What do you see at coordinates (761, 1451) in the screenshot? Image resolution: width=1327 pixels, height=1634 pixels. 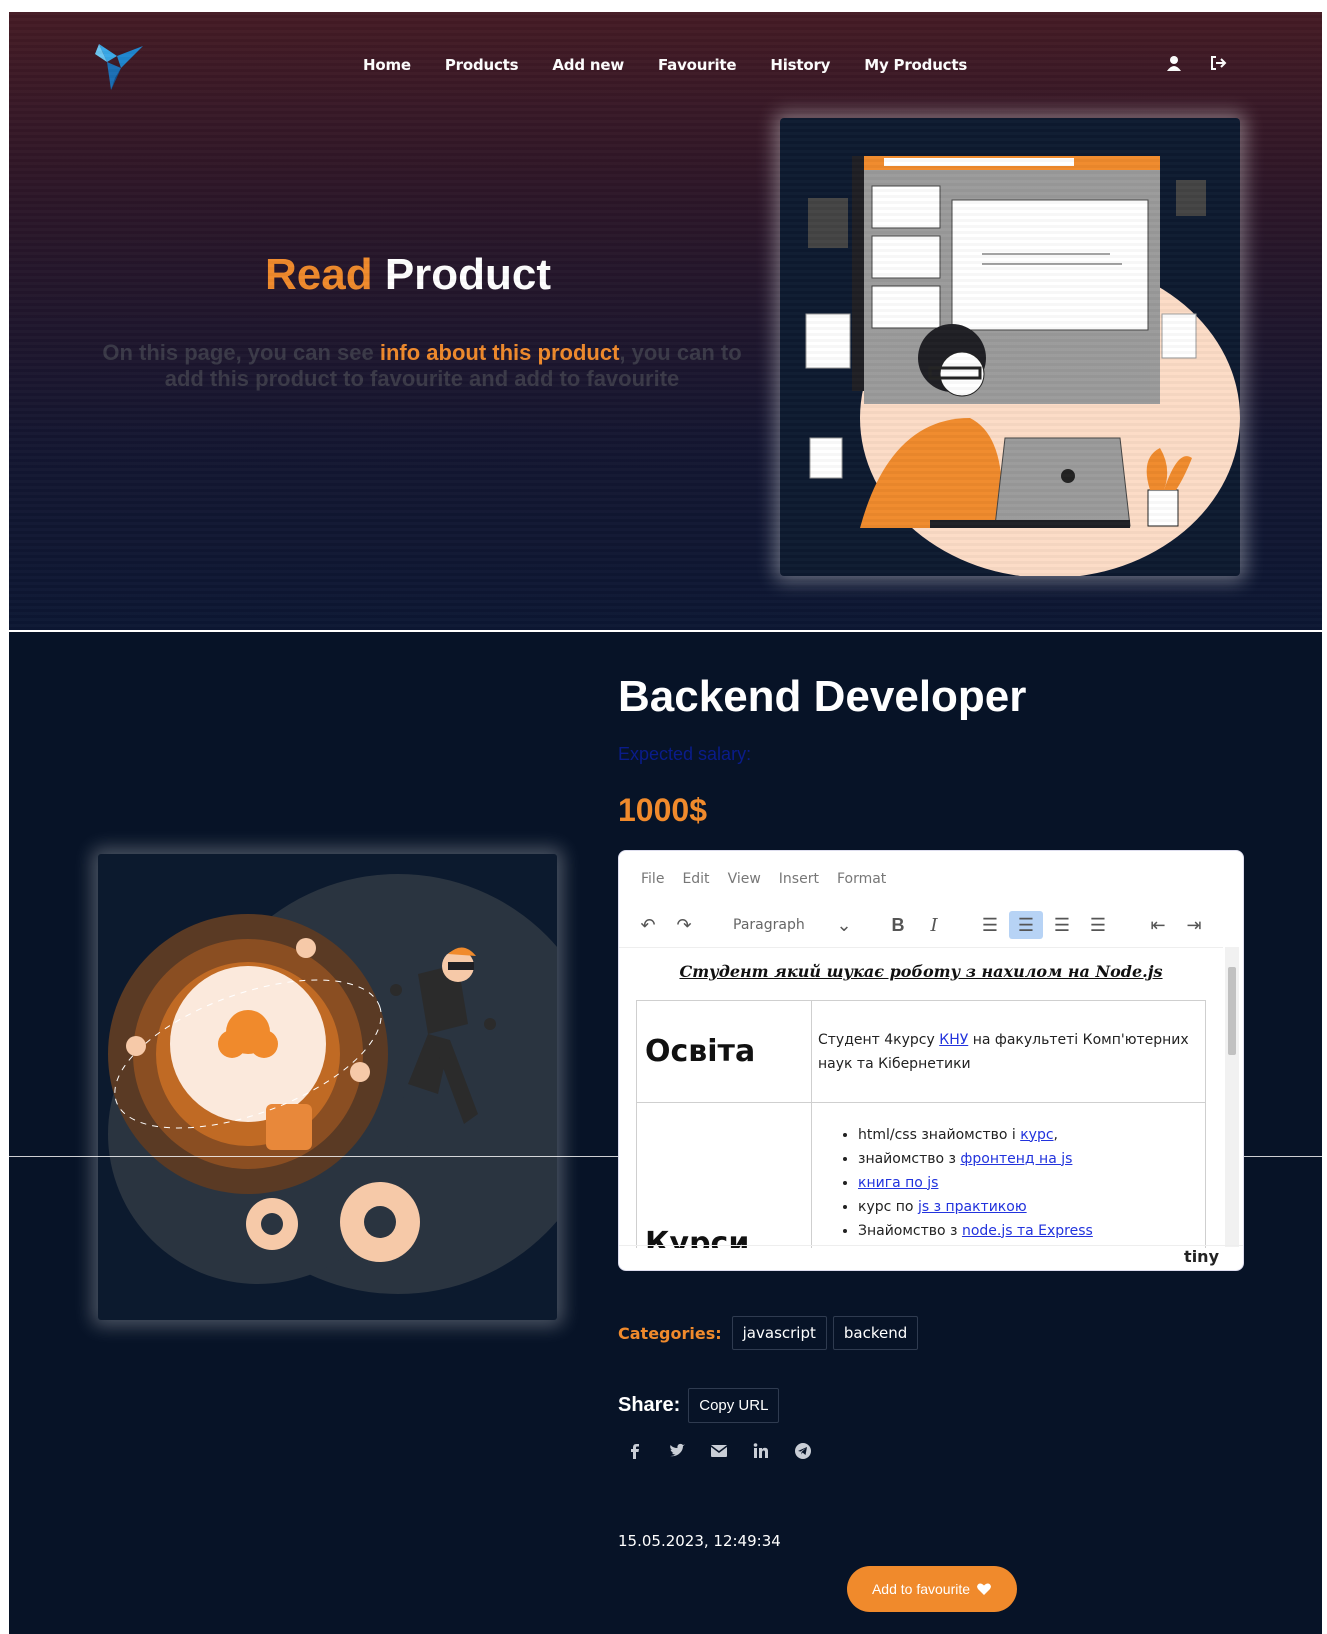 I see `linkedin-icon` at bounding box center [761, 1451].